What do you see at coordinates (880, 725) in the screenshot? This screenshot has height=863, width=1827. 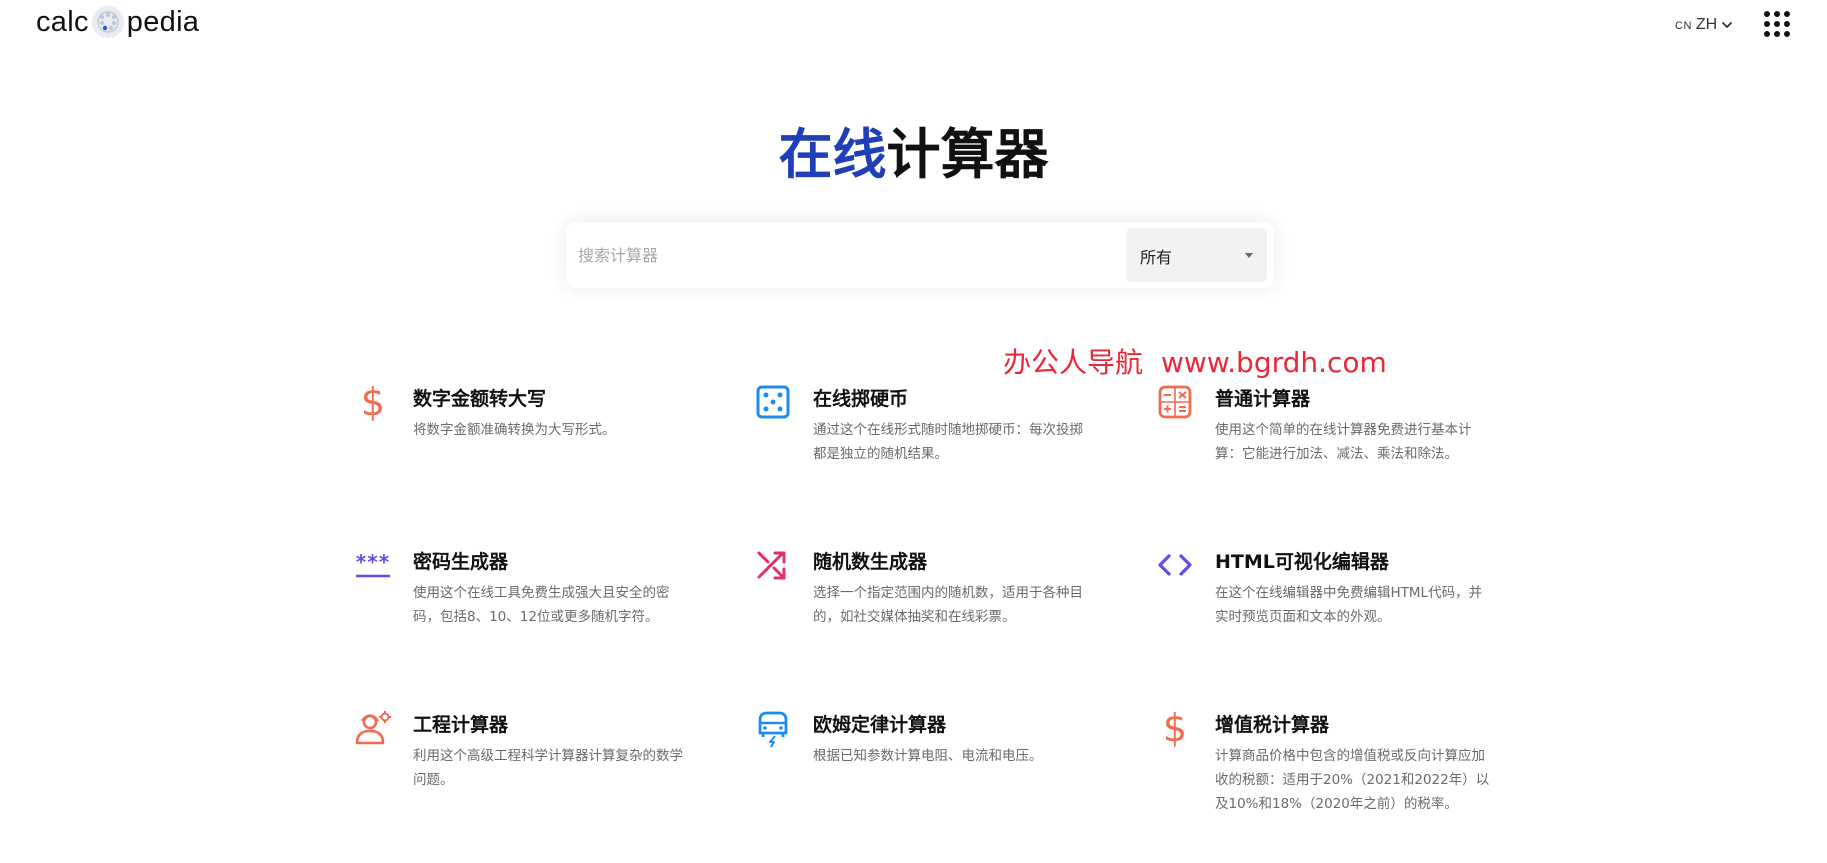 I see `calculator-title: 欧姆定律计算器` at bounding box center [880, 725].